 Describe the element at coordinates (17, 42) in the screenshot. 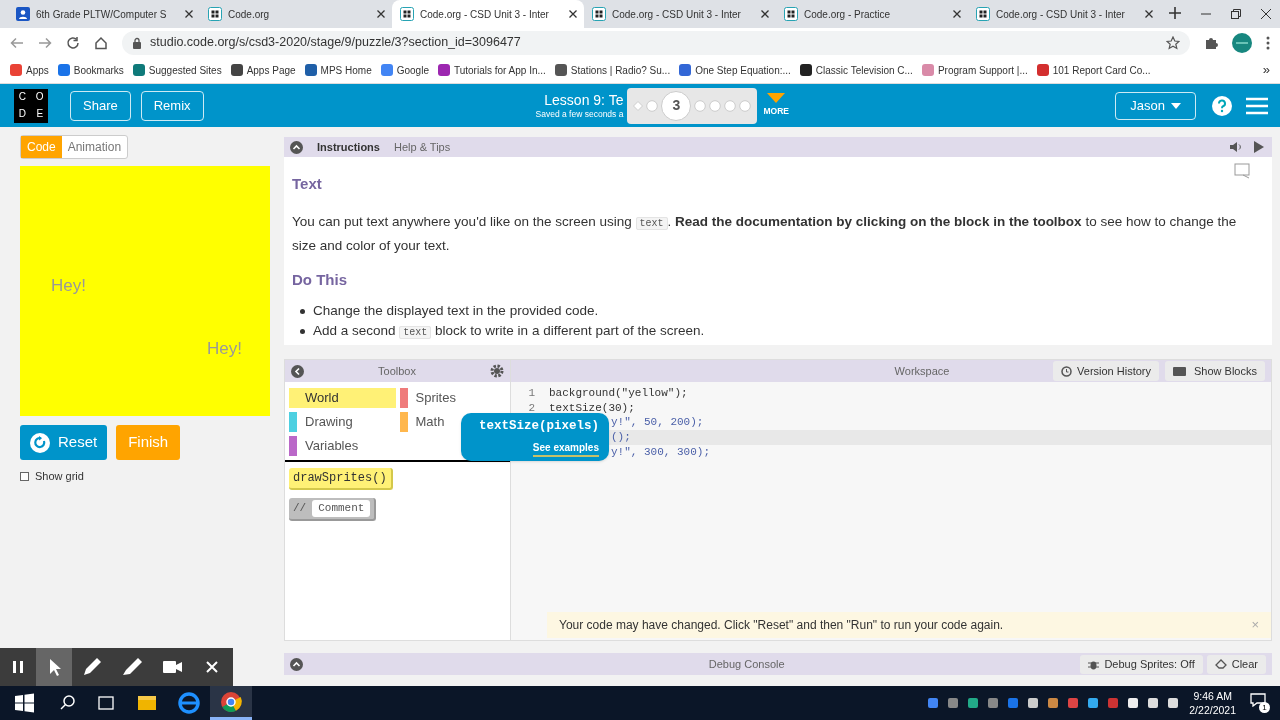

I see `back-arrow-icon` at that location.